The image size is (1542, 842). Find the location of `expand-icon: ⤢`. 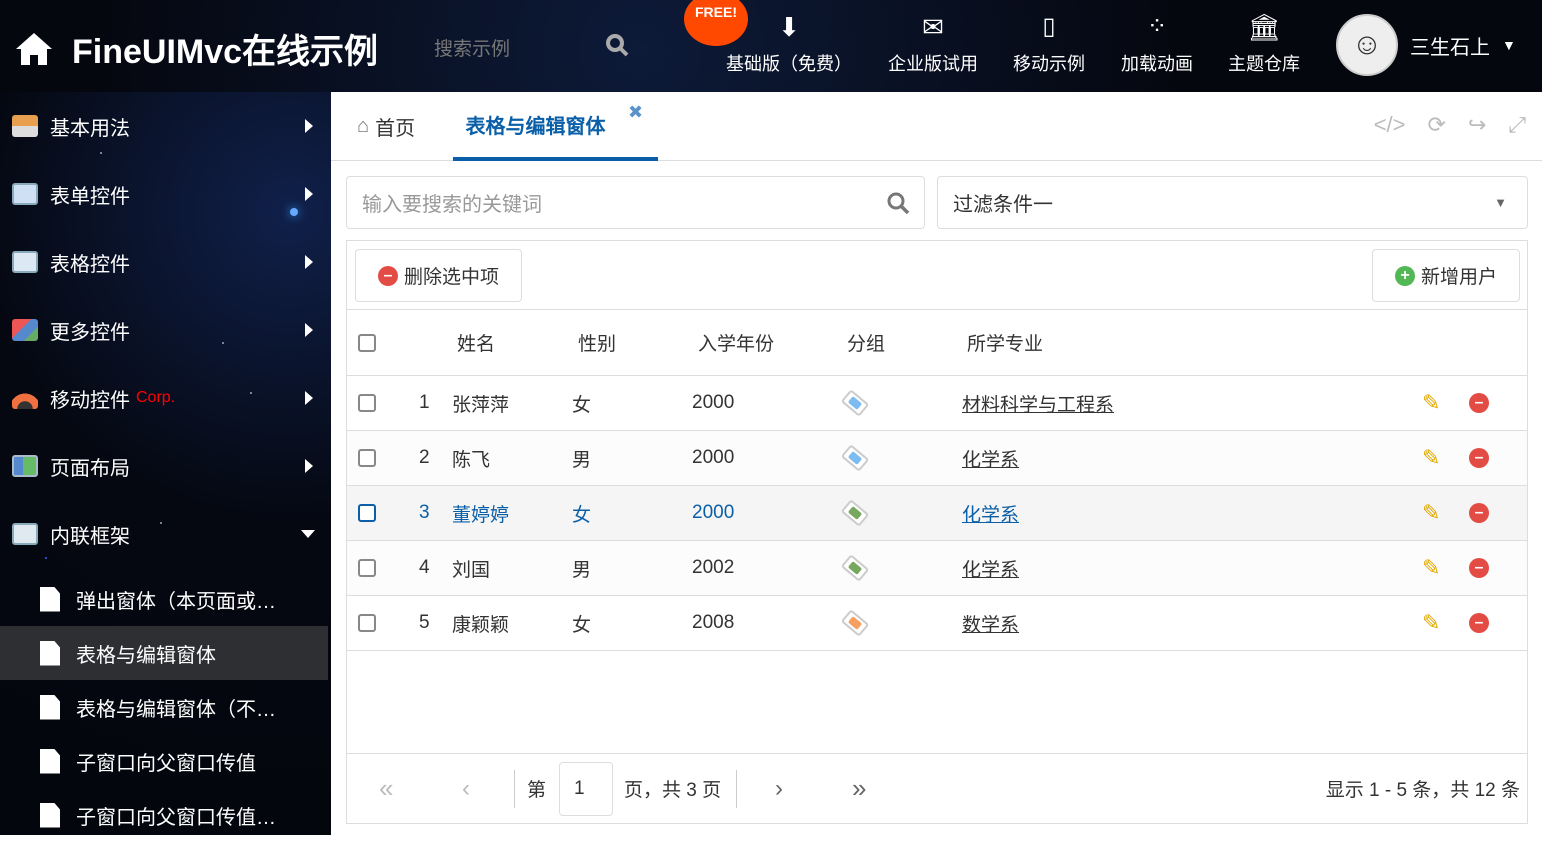

expand-icon: ⤢ is located at coordinates (1517, 125).